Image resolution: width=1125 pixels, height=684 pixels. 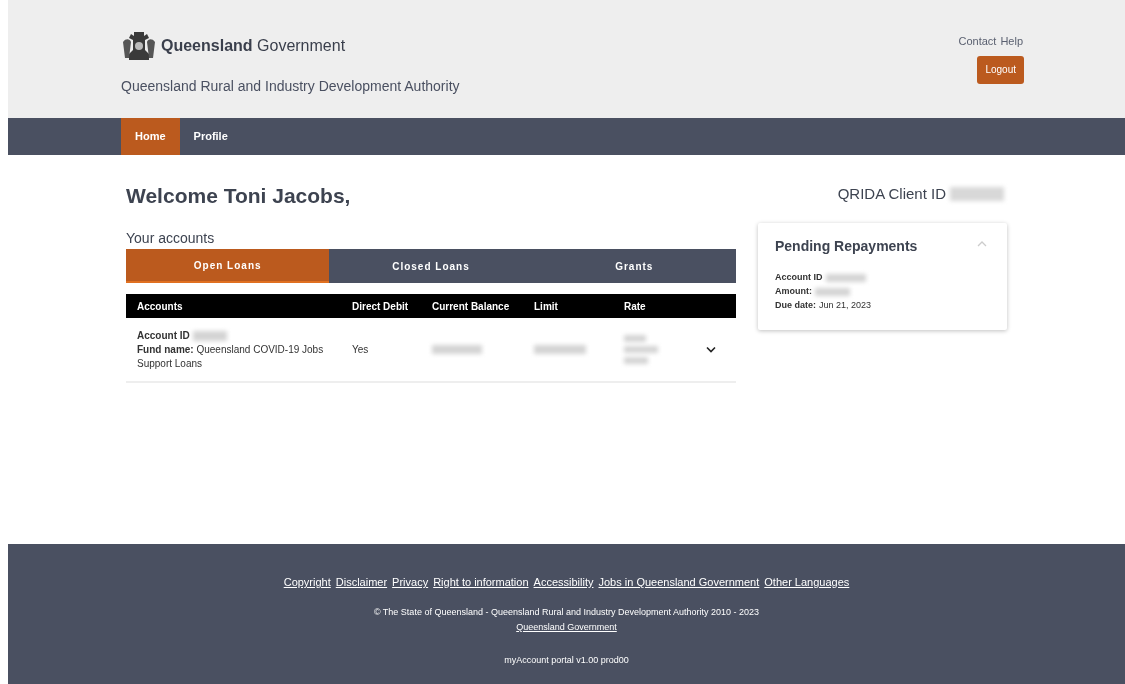 What do you see at coordinates (566, 660) in the screenshot?
I see `version-text: myAccount portal v1.00 prod00` at bounding box center [566, 660].